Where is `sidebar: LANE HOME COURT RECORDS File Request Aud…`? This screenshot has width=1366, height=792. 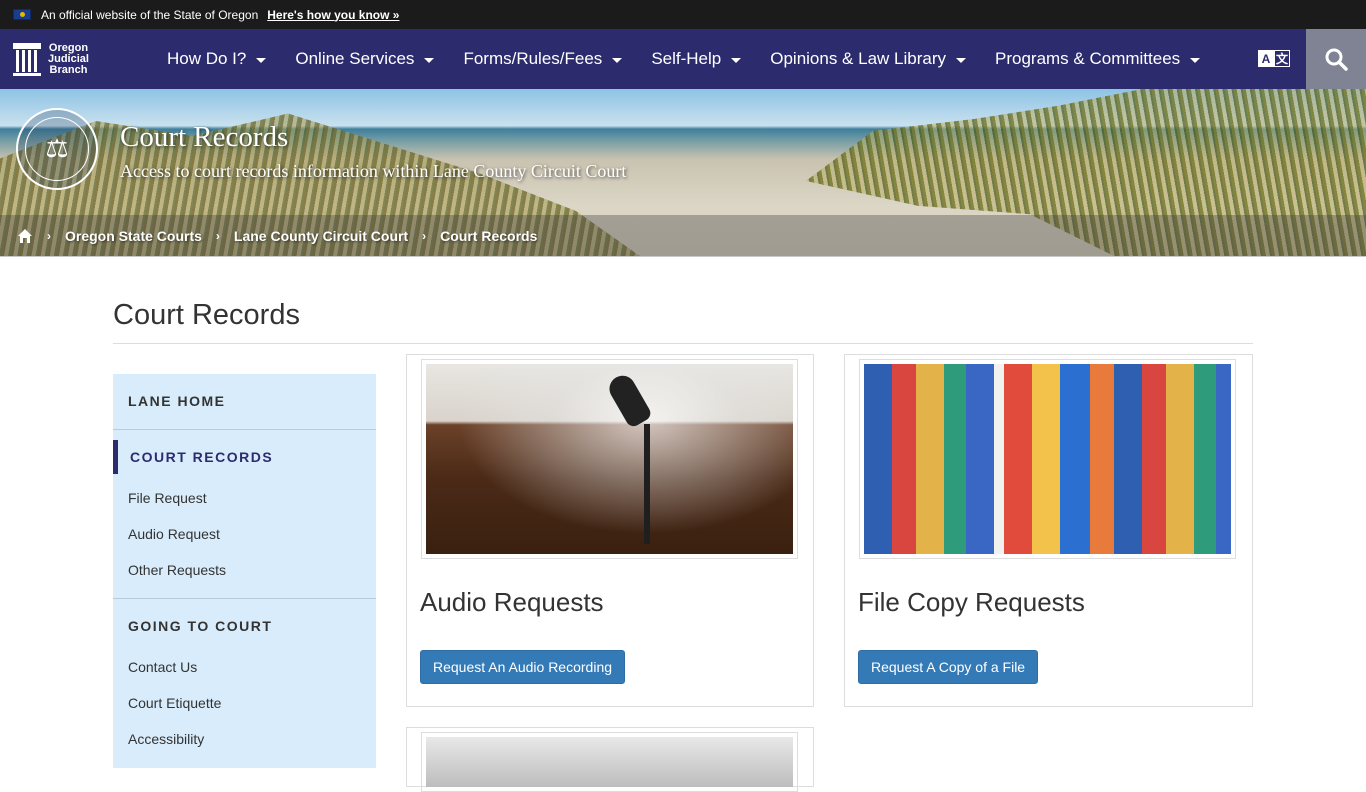 sidebar: LANE HOME COURT RECORDS File Request Aud… is located at coordinates (244, 571).